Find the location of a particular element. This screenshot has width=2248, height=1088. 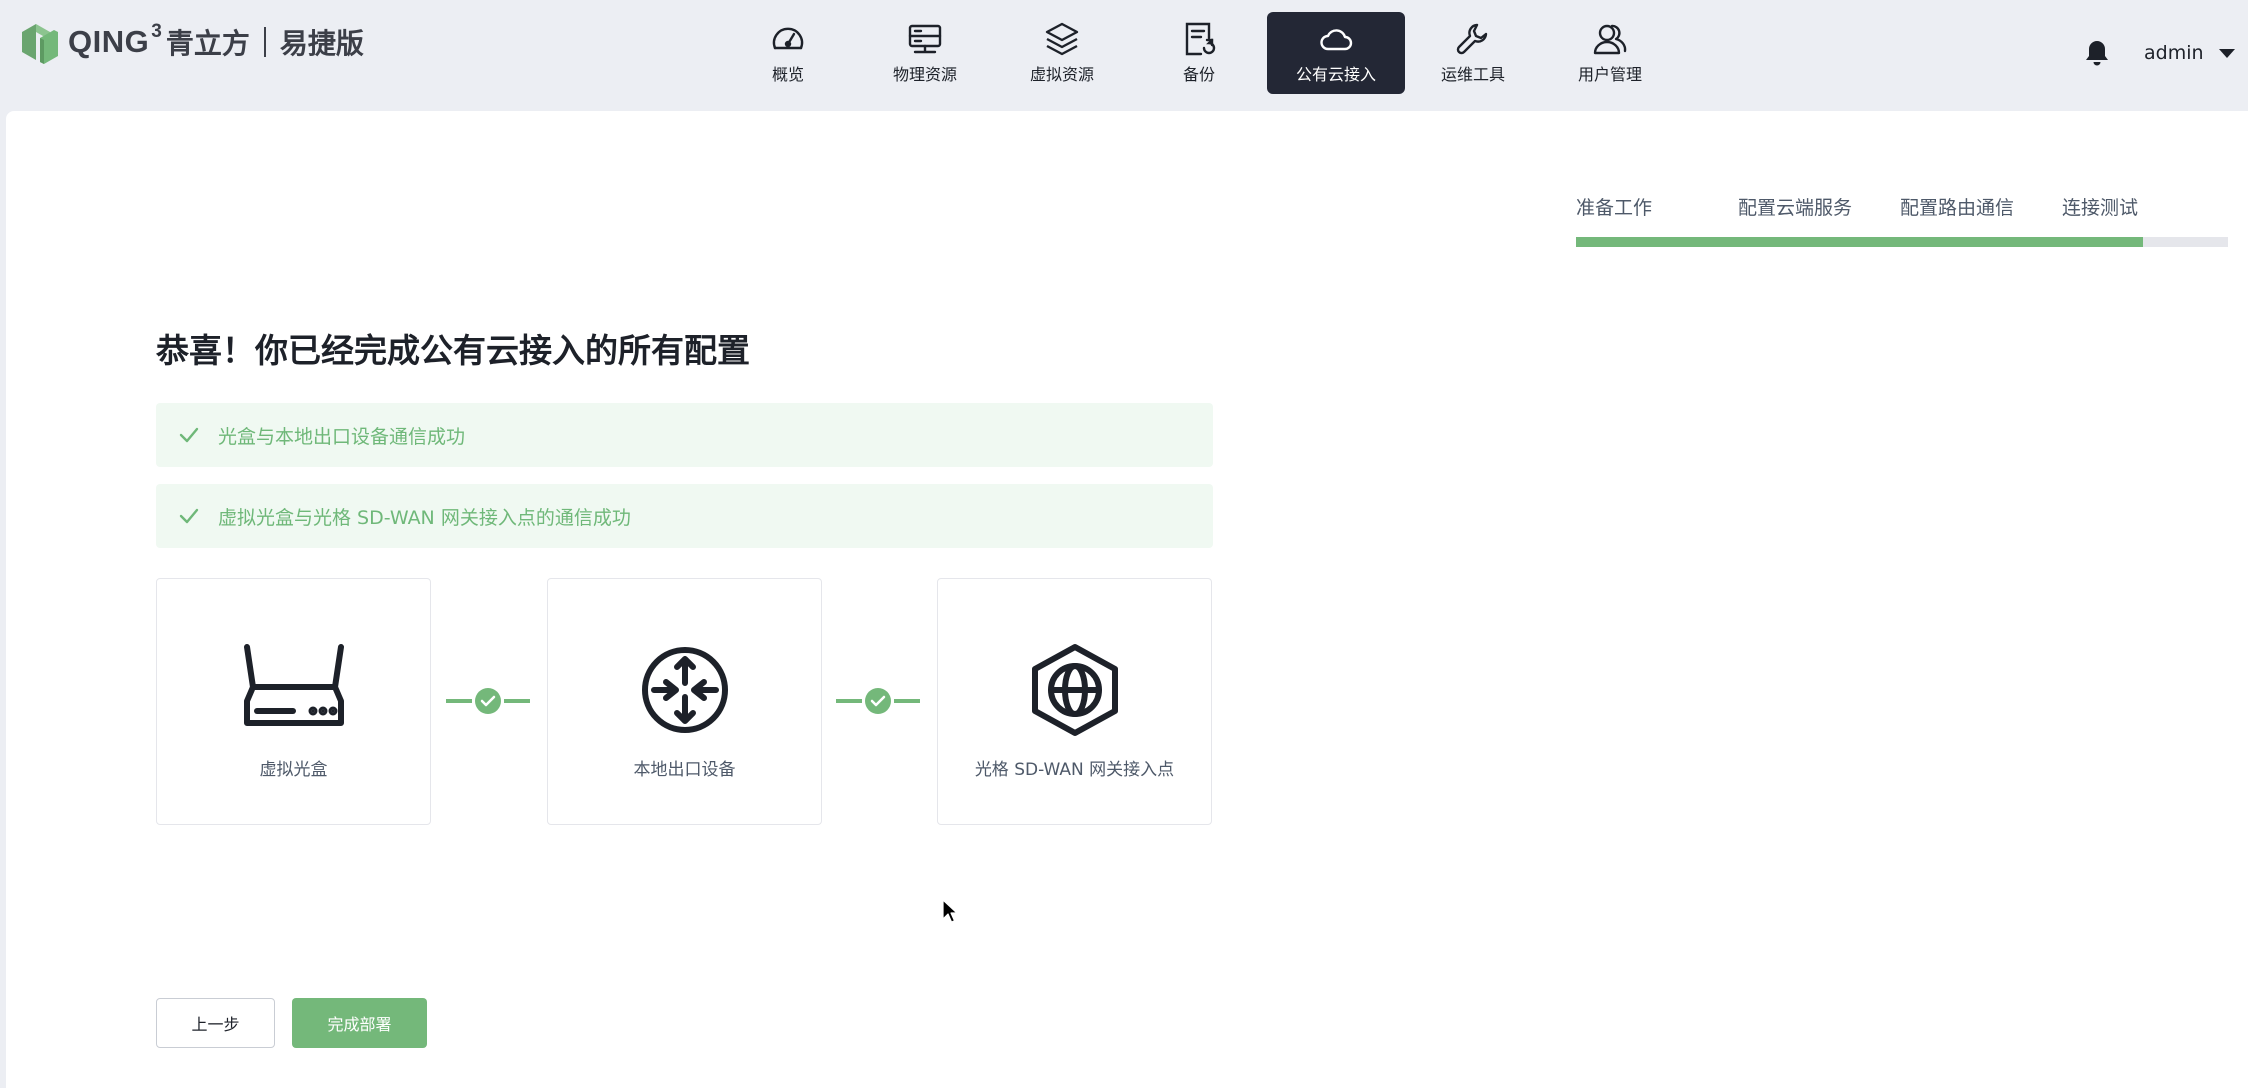

nav-item-backup: 备份 is located at coordinates (1199, 53).